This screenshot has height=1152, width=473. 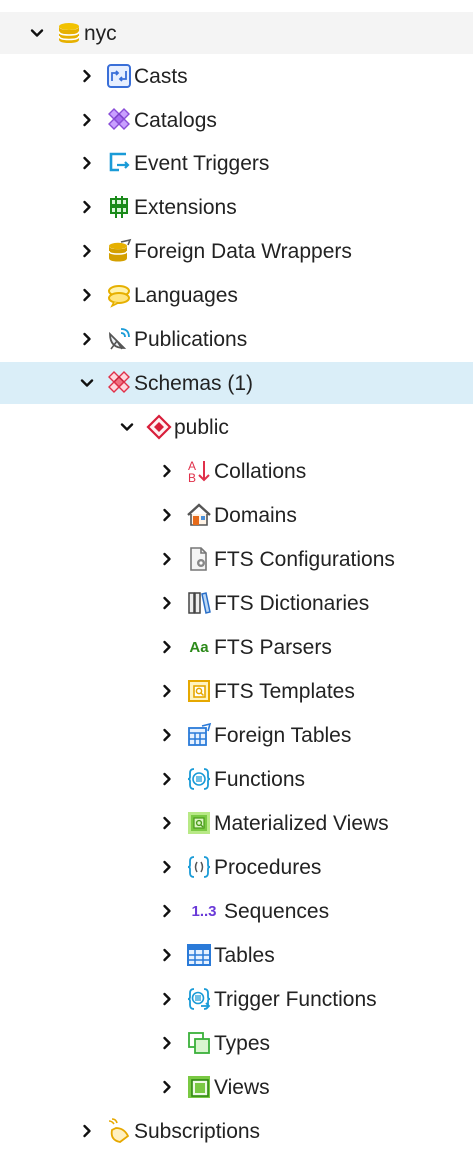 What do you see at coordinates (236, 427) in the screenshot?
I see `tree-node-public: public` at bounding box center [236, 427].